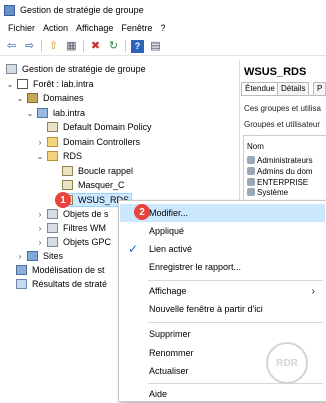  What do you see at coordinates (280, 160) in the screenshot?
I see `list-item: Administrateurs` at bounding box center [280, 160].